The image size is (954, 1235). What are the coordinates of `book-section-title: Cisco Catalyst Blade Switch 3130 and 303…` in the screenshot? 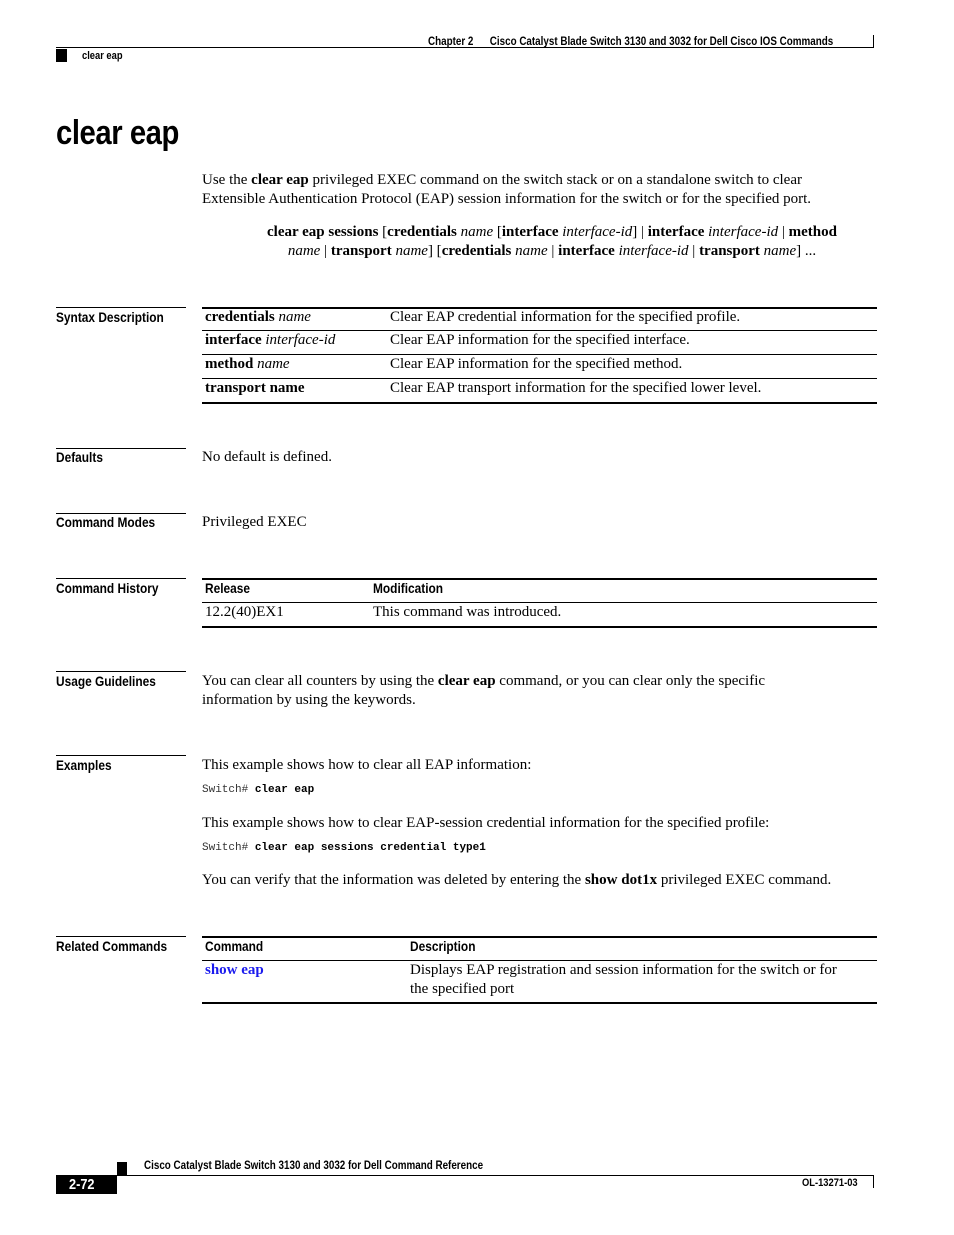 It's located at (661, 41).